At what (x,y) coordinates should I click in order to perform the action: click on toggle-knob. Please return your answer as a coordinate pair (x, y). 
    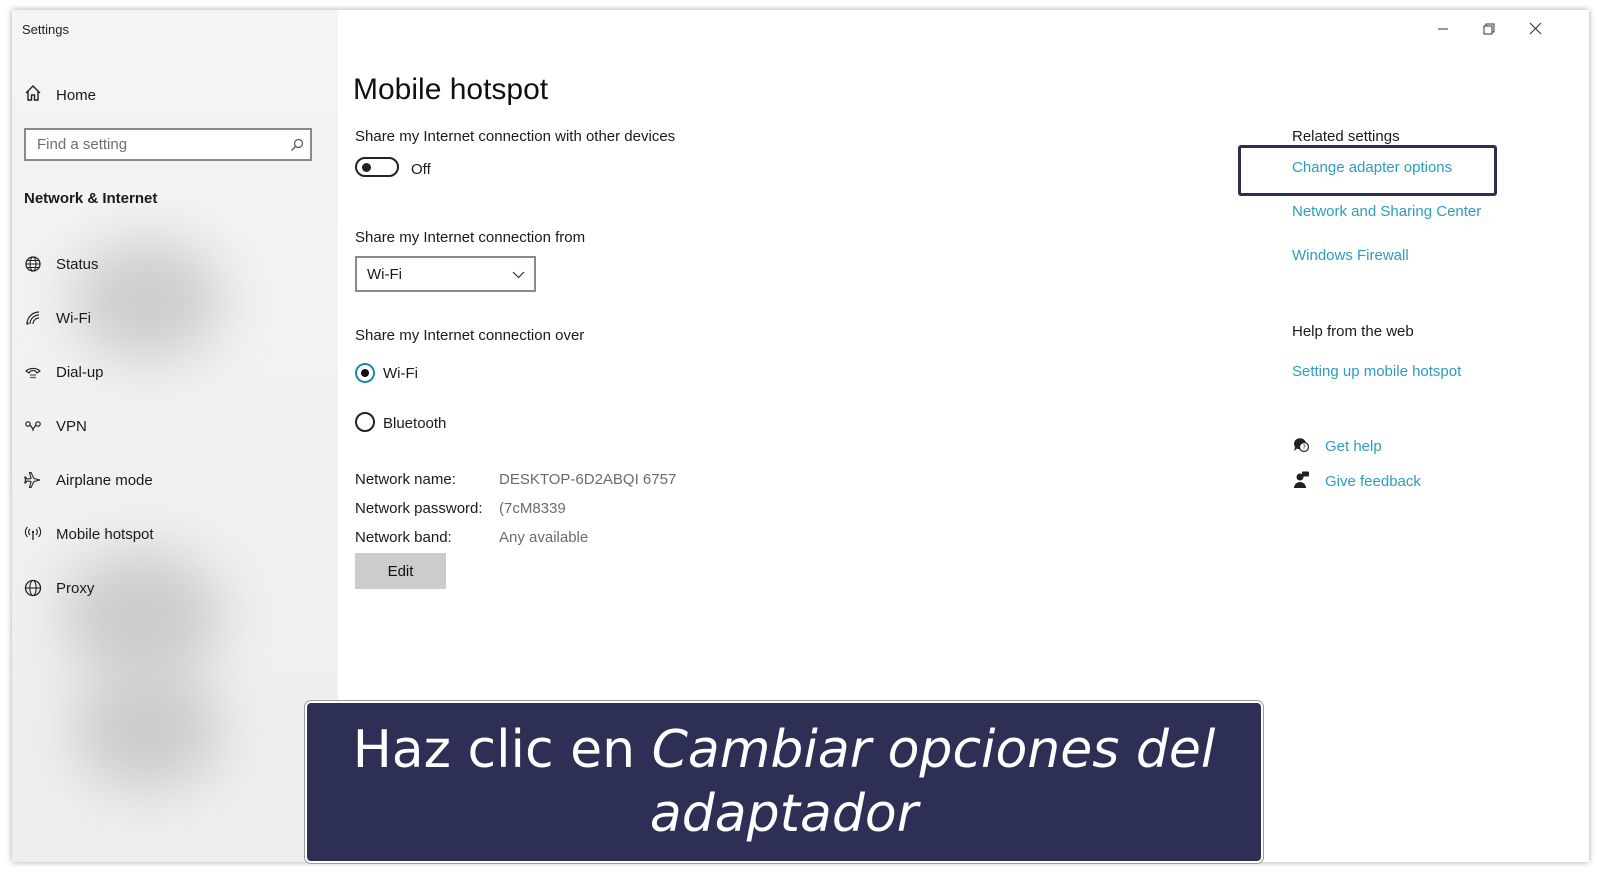
    Looking at the image, I should click on (366, 167).